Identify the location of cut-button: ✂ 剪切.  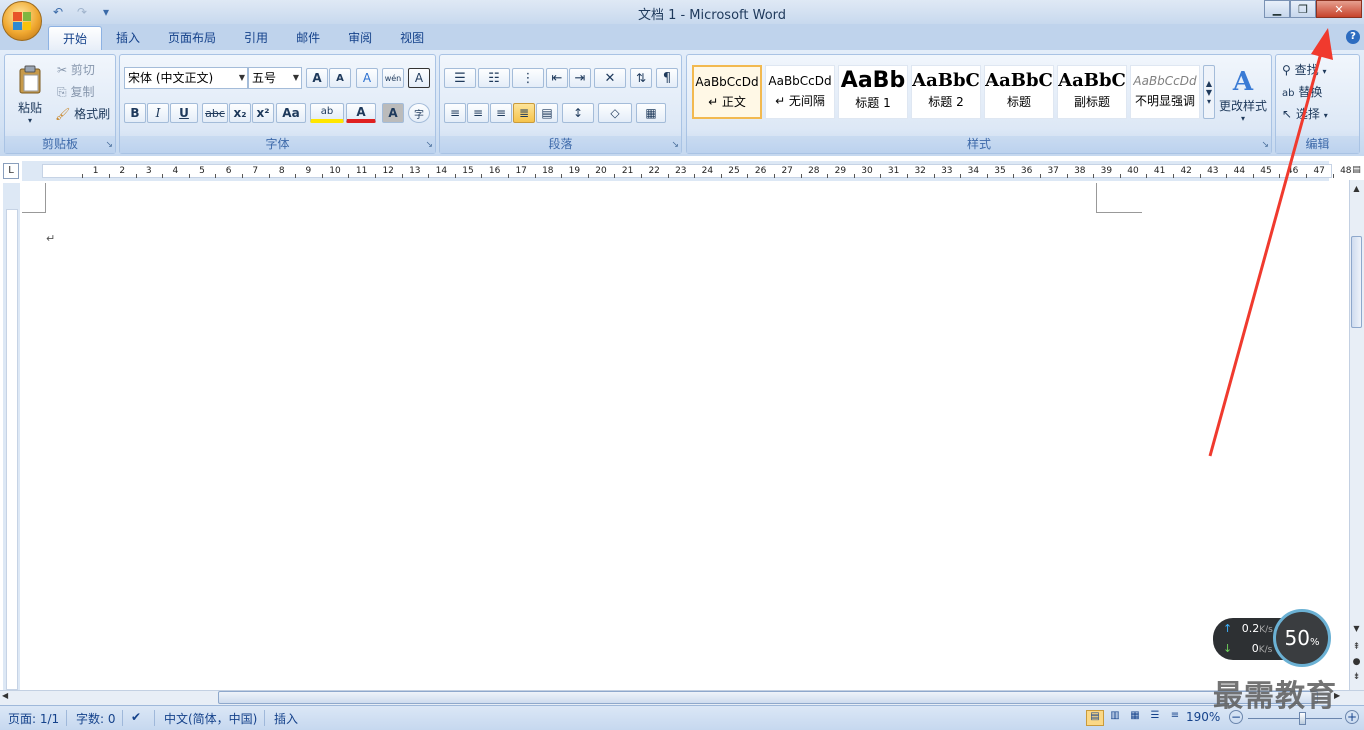
(76, 69).